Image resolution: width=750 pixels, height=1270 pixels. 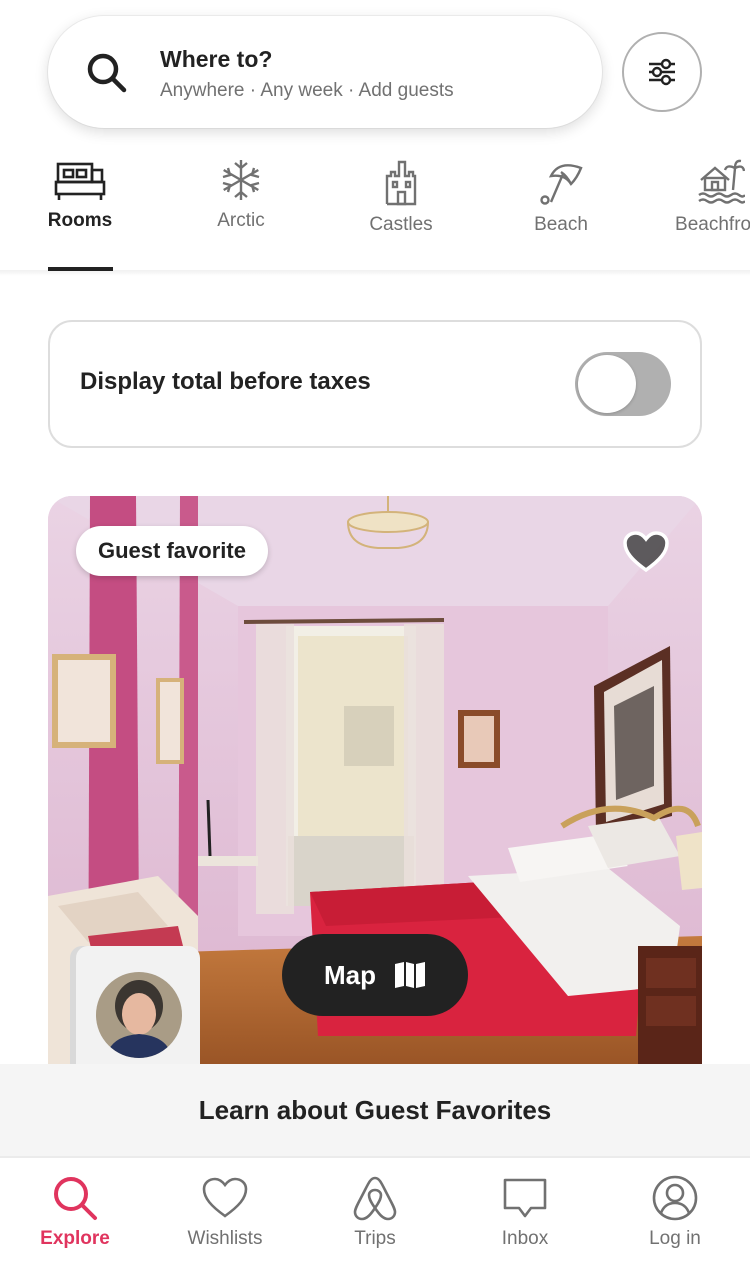 I want to click on guest-favorite-badge: Guest favorite, so click(x=172, y=551).